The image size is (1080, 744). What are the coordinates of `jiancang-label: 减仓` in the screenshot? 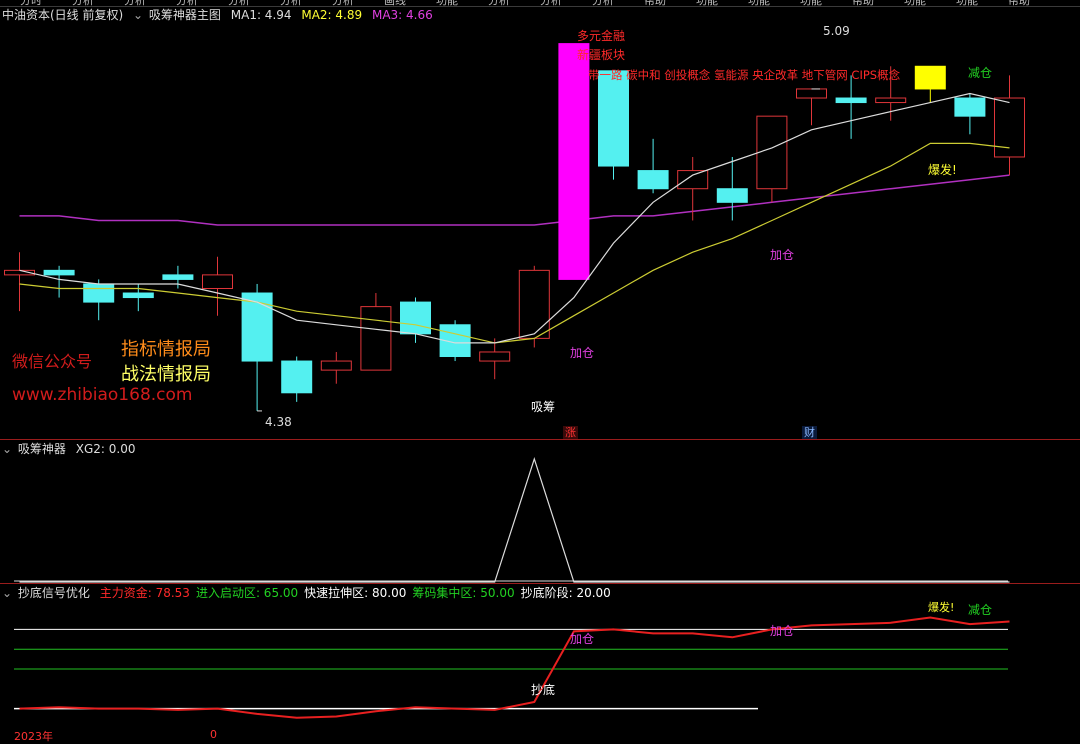 It's located at (980, 73).